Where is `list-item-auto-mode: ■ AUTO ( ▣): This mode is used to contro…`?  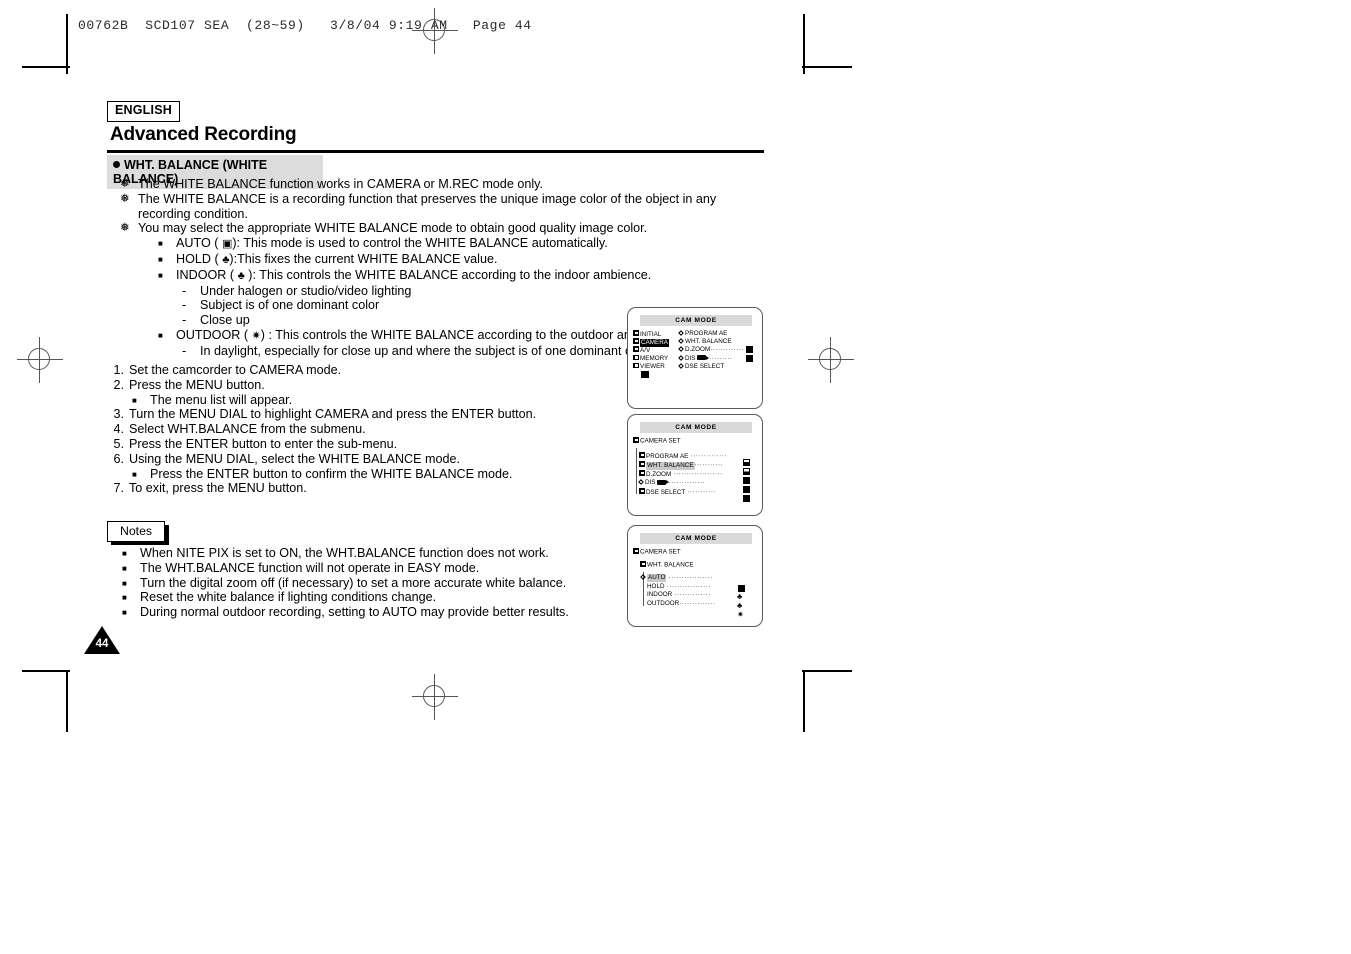 list-item-auto-mode: ■ AUTO ( ▣): This mode is used to contro… is located at coordinates (454, 244).